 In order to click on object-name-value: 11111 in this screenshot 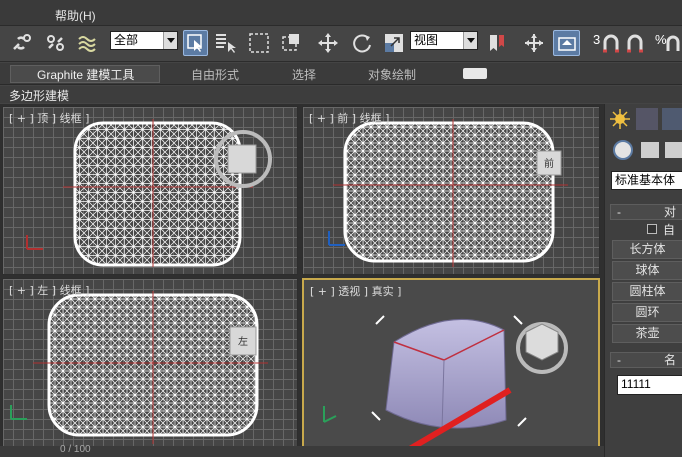, I will do `click(636, 384)`.